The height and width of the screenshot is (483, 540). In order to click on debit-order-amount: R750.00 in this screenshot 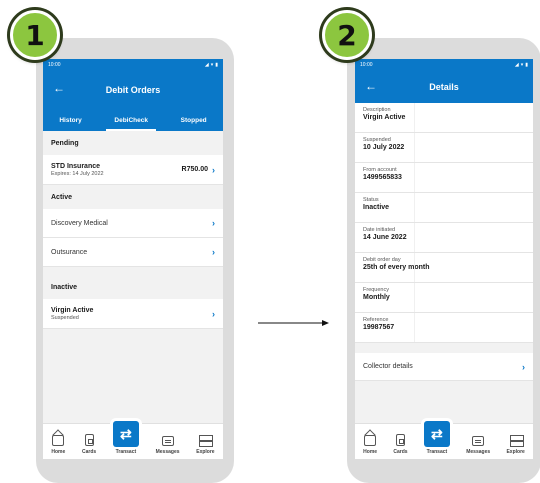, I will do `click(194, 169)`.